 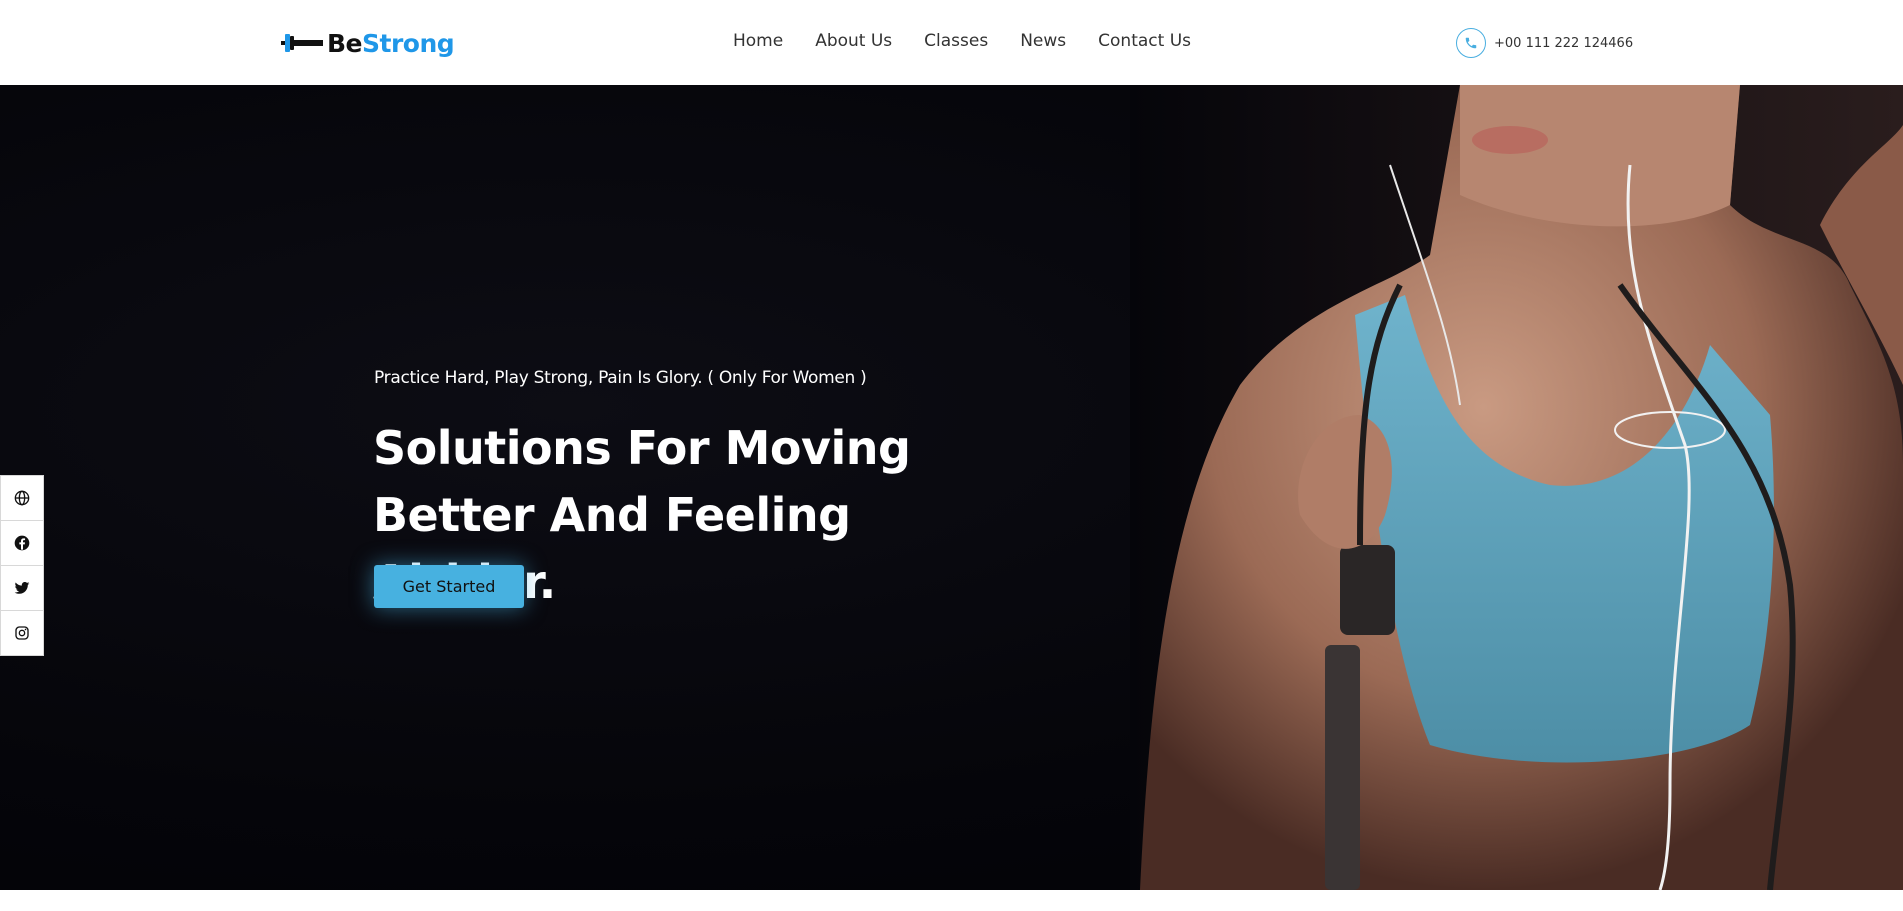 I want to click on brand-name-part1: Be, so click(x=345, y=43).